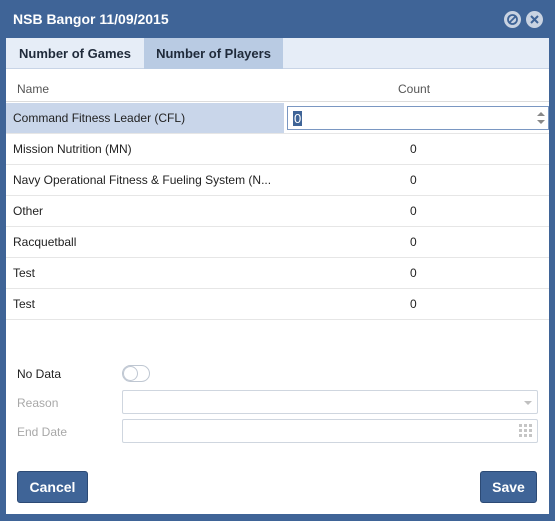 This screenshot has width=555, height=521. What do you see at coordinates (39, 374) in the screenshot?
I see `no-data-label: No Data` at bounding box center [39, 374].